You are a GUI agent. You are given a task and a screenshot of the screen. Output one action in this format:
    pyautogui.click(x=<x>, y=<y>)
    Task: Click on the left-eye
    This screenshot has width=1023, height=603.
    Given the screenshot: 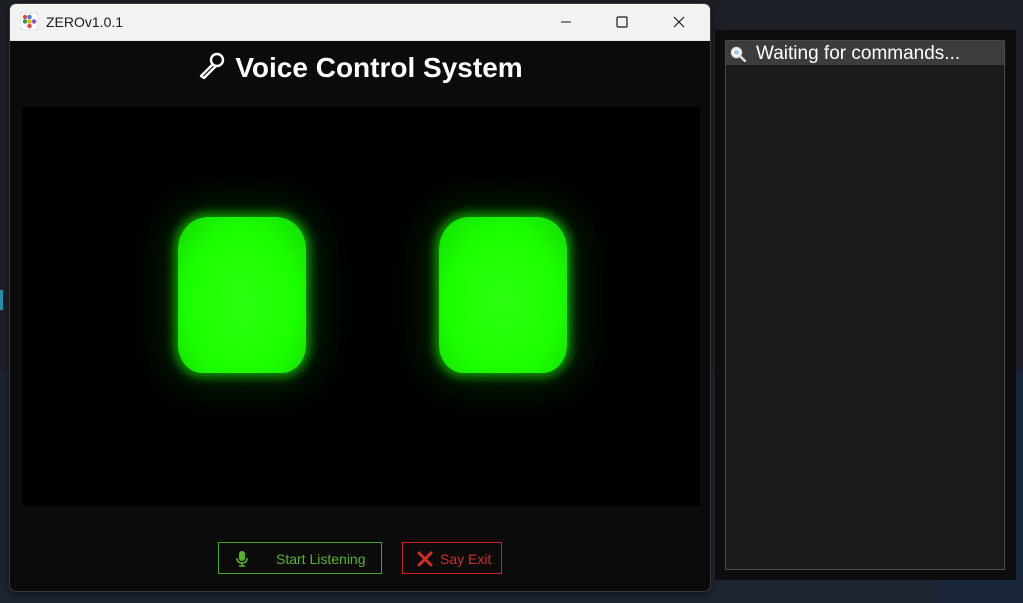 What is the action you would take?
    pyautogui.click(x=242, y=295)
    